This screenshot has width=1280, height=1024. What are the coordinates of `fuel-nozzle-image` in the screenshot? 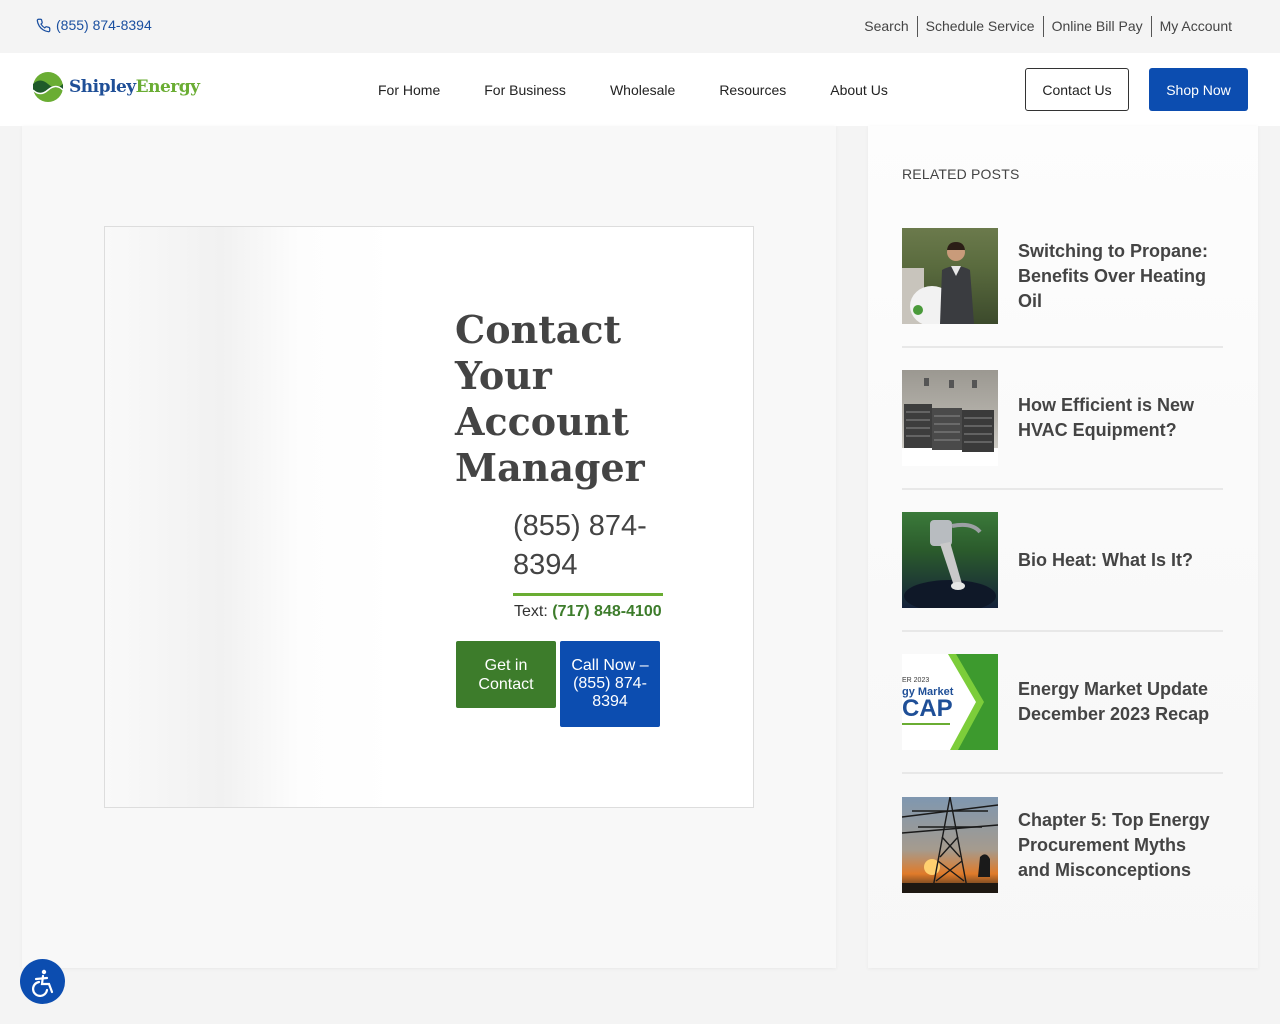 It's located at (950, 564).